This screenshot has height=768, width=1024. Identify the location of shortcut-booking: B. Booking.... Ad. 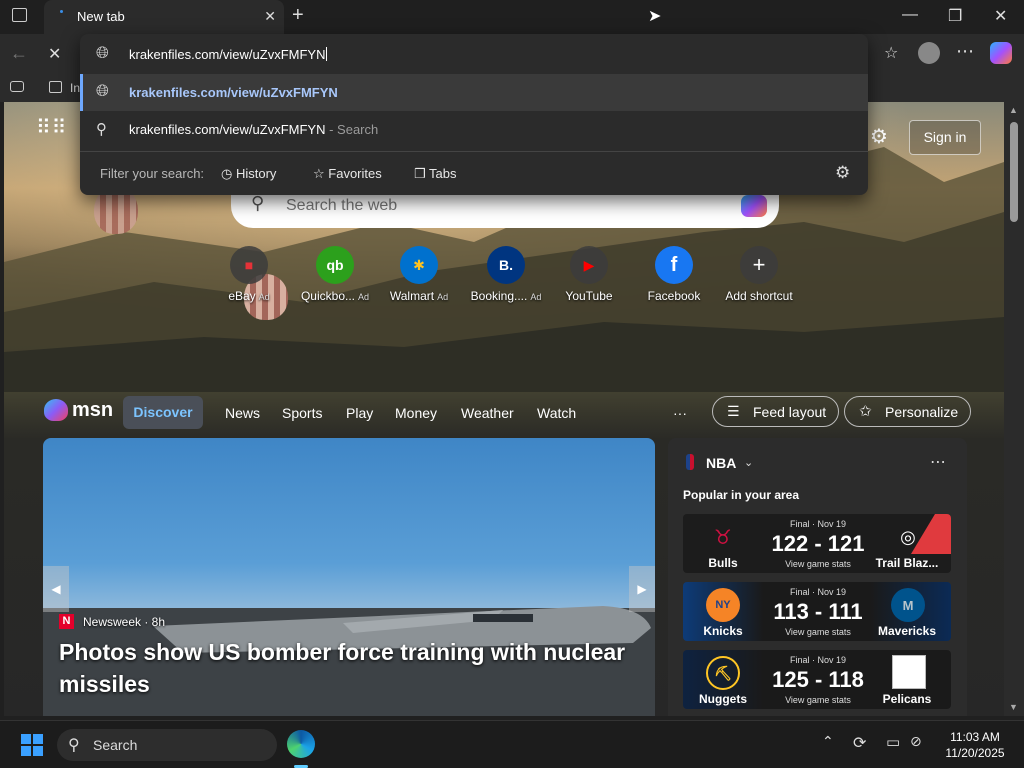
(506, 274).